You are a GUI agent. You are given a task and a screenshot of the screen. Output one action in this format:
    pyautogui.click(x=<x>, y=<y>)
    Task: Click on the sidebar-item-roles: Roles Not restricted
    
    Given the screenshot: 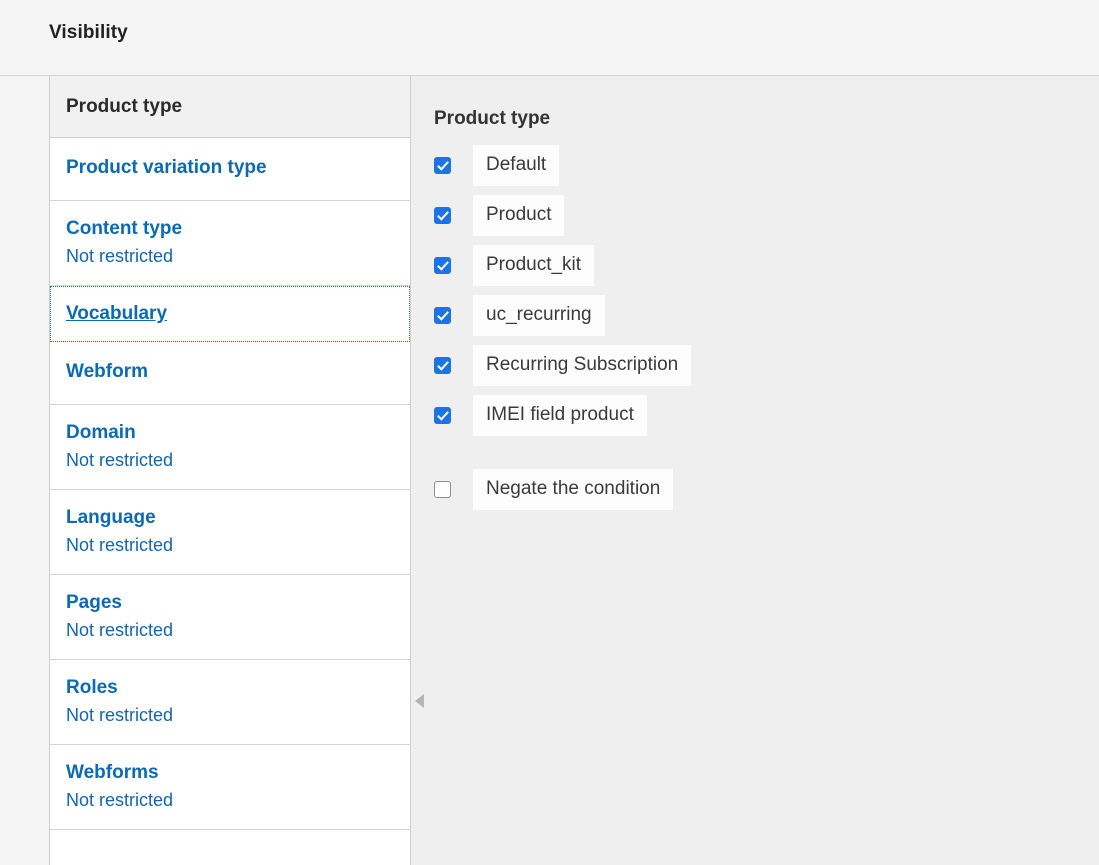 What is the action you would take?
    pyautogui.click(x=230, y=702)
    